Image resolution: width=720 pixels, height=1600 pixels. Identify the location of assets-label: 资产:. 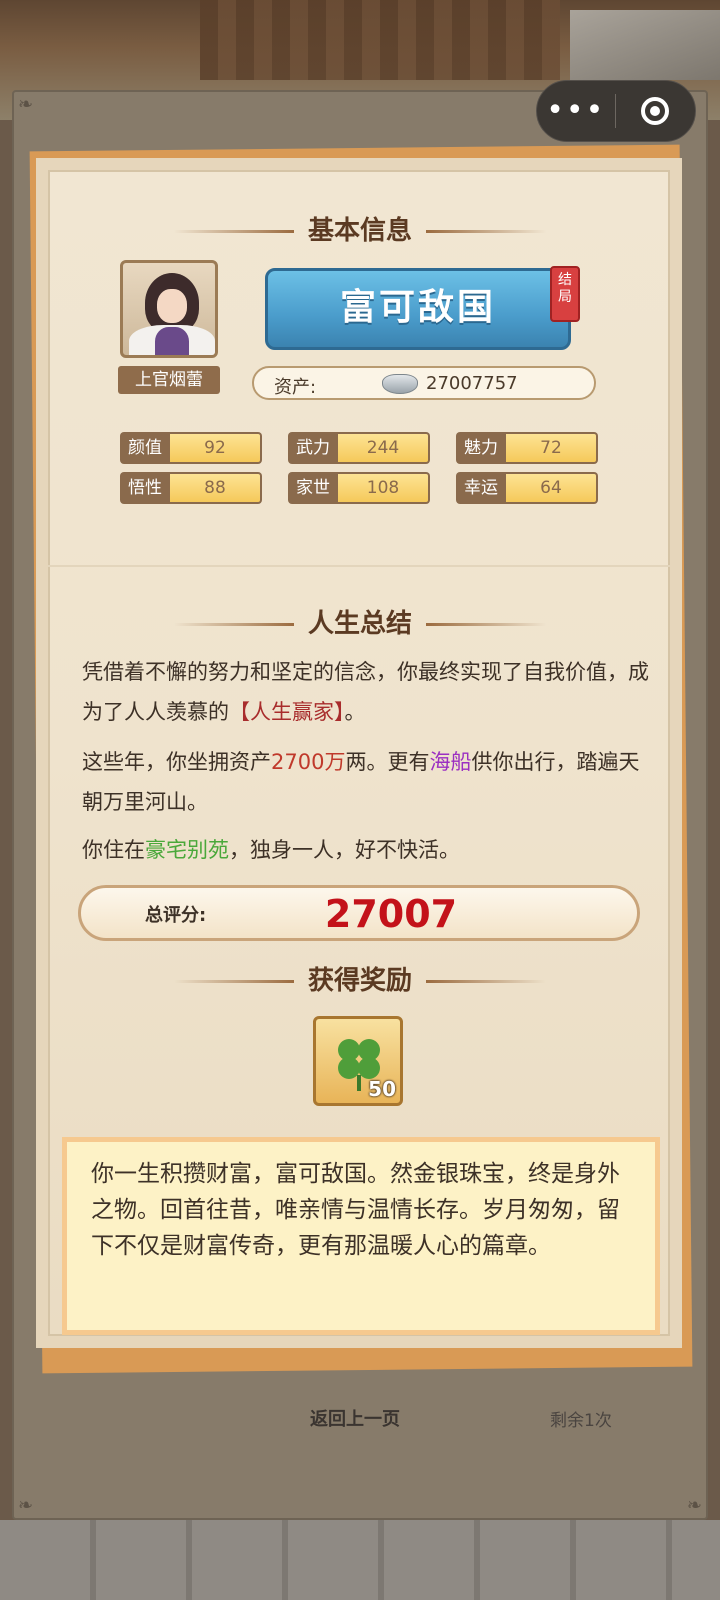
(295, 387).